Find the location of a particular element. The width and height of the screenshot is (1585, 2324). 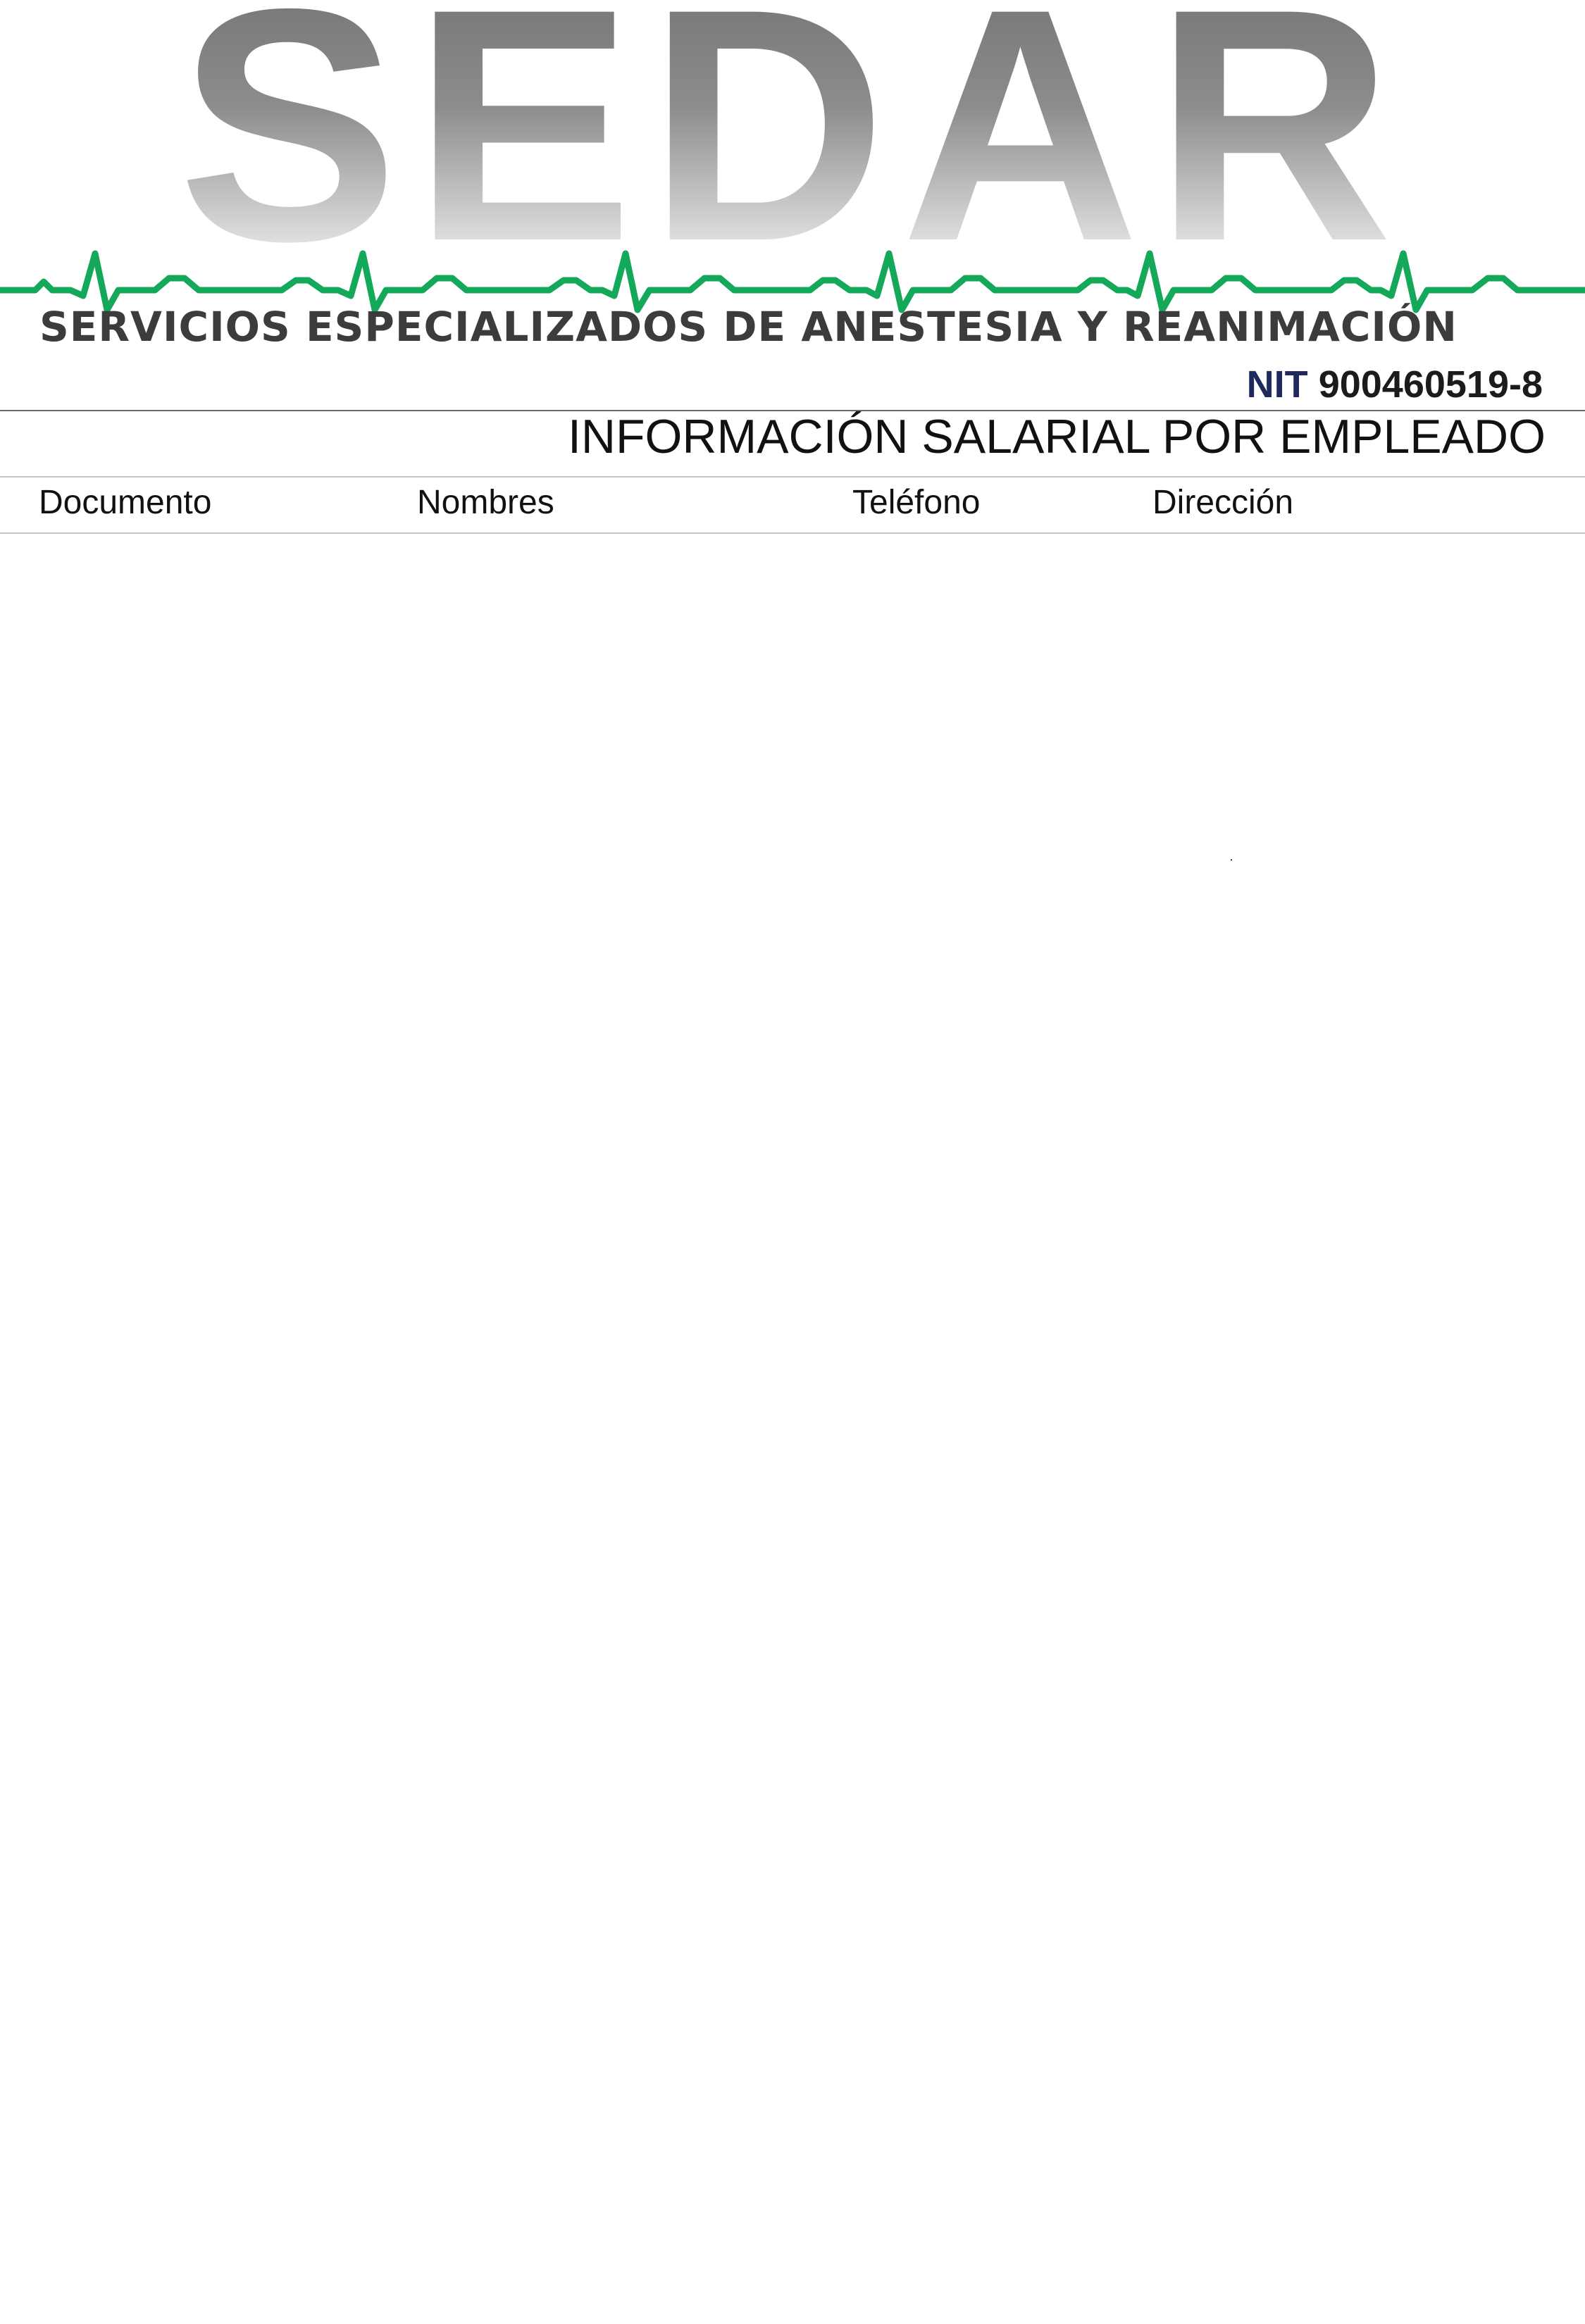

nit: NIT 900460519-8 is located at coordinates (1395, 384).